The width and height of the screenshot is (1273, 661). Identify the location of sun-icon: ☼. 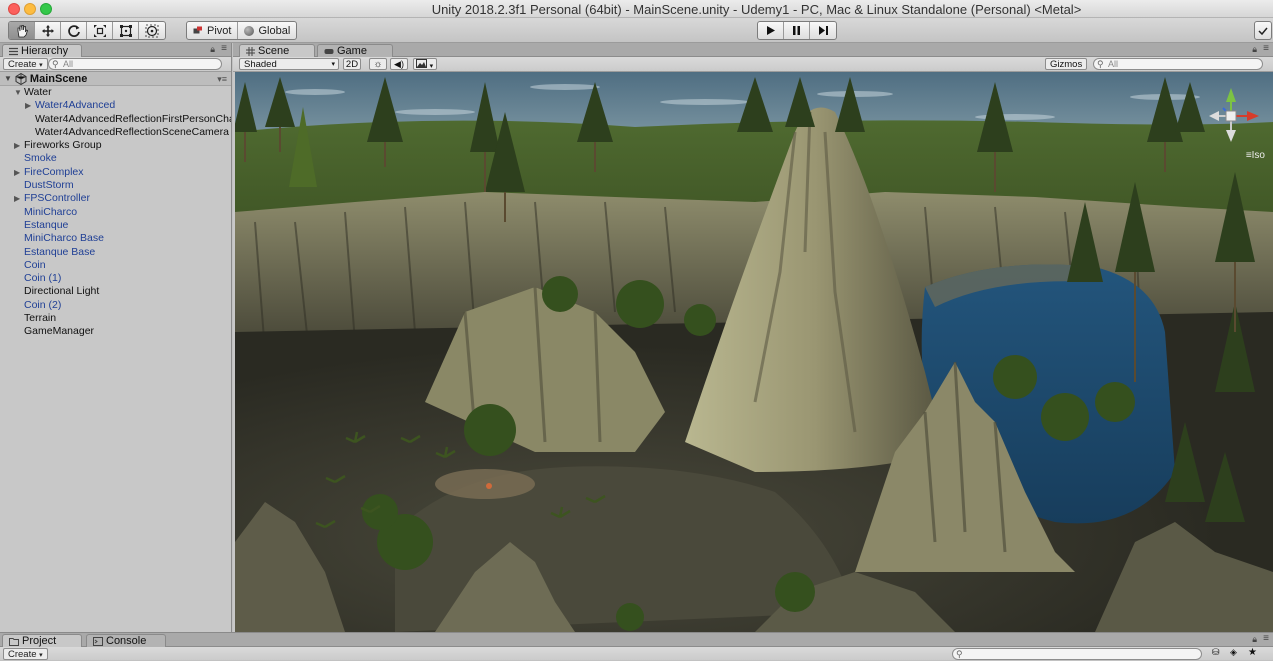
(378, 64).